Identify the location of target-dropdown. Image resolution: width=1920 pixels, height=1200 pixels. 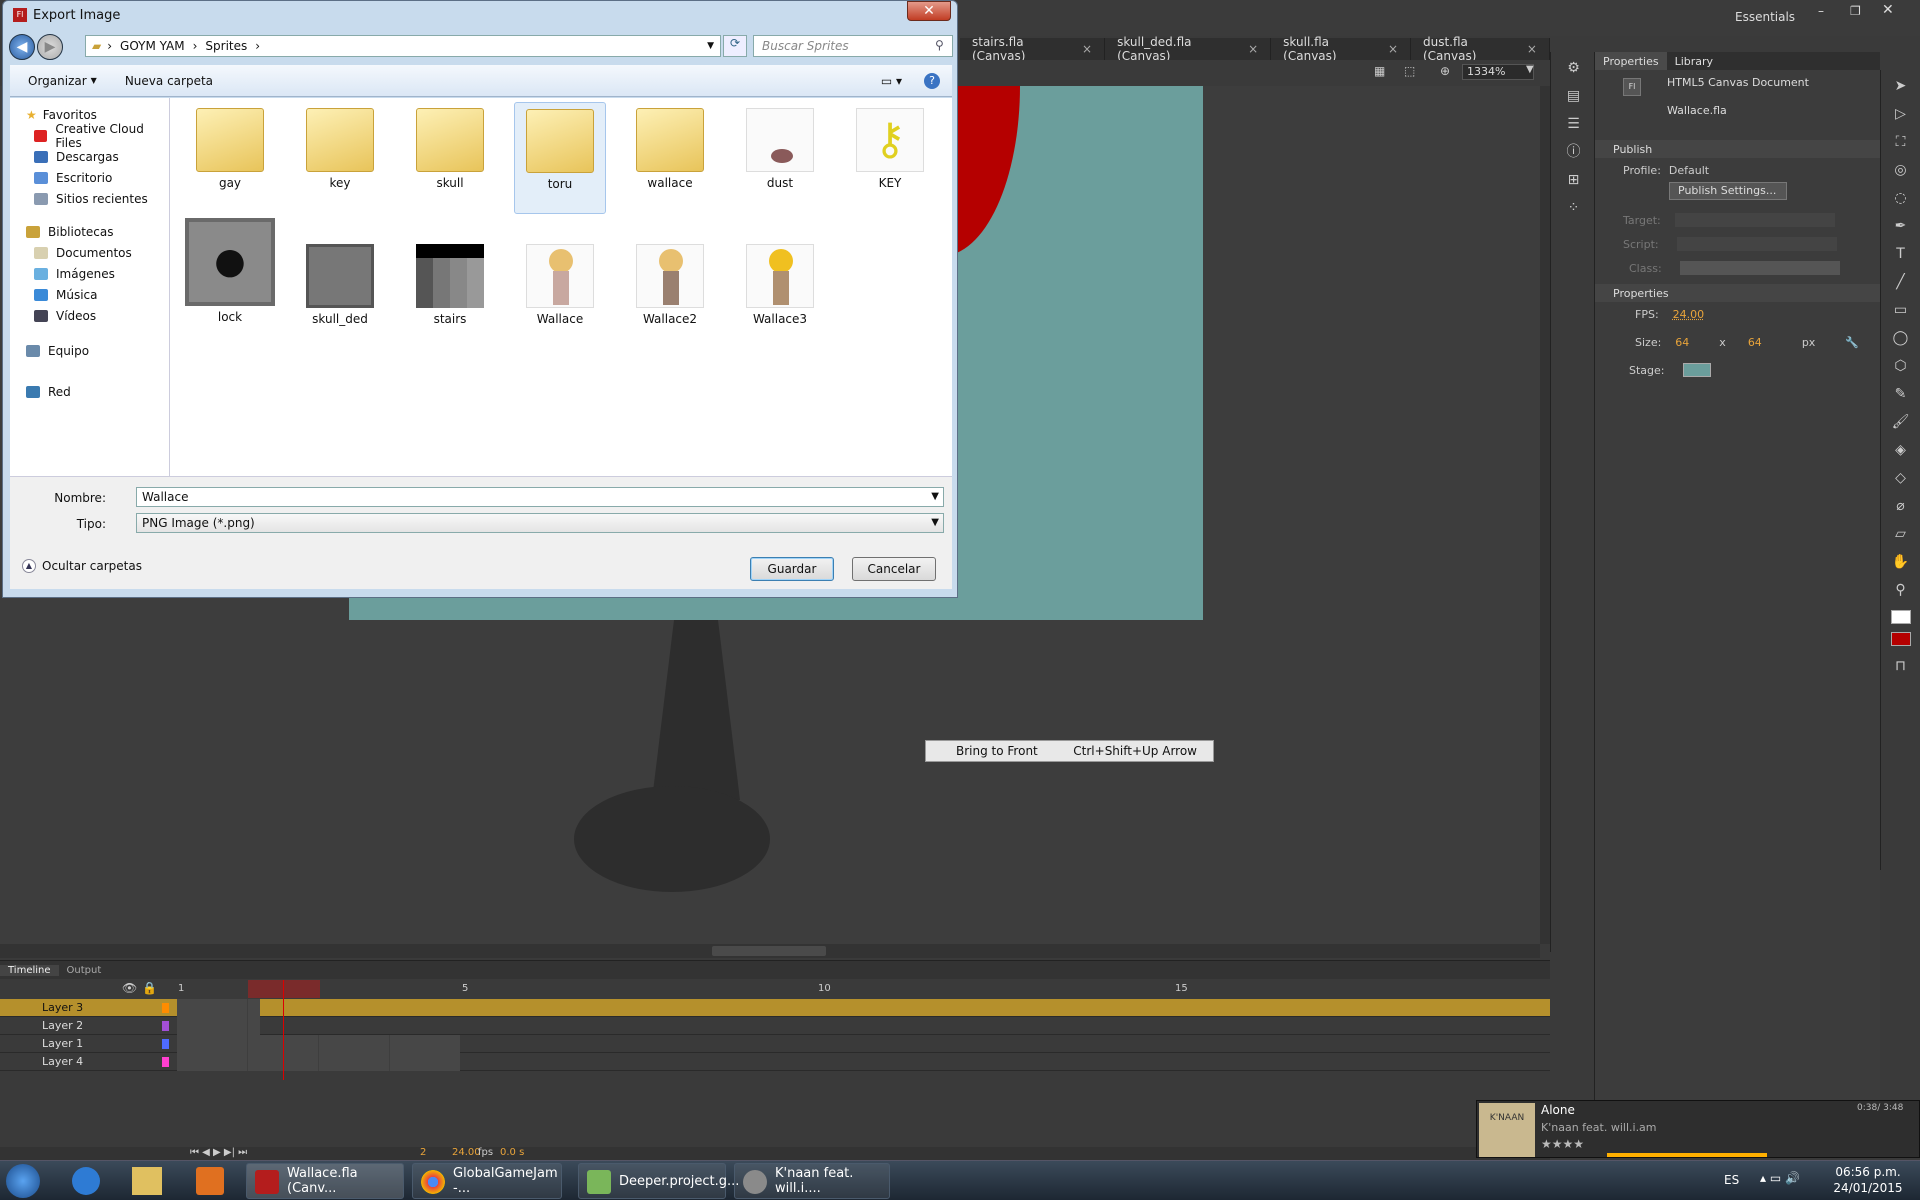
(1754, 220).